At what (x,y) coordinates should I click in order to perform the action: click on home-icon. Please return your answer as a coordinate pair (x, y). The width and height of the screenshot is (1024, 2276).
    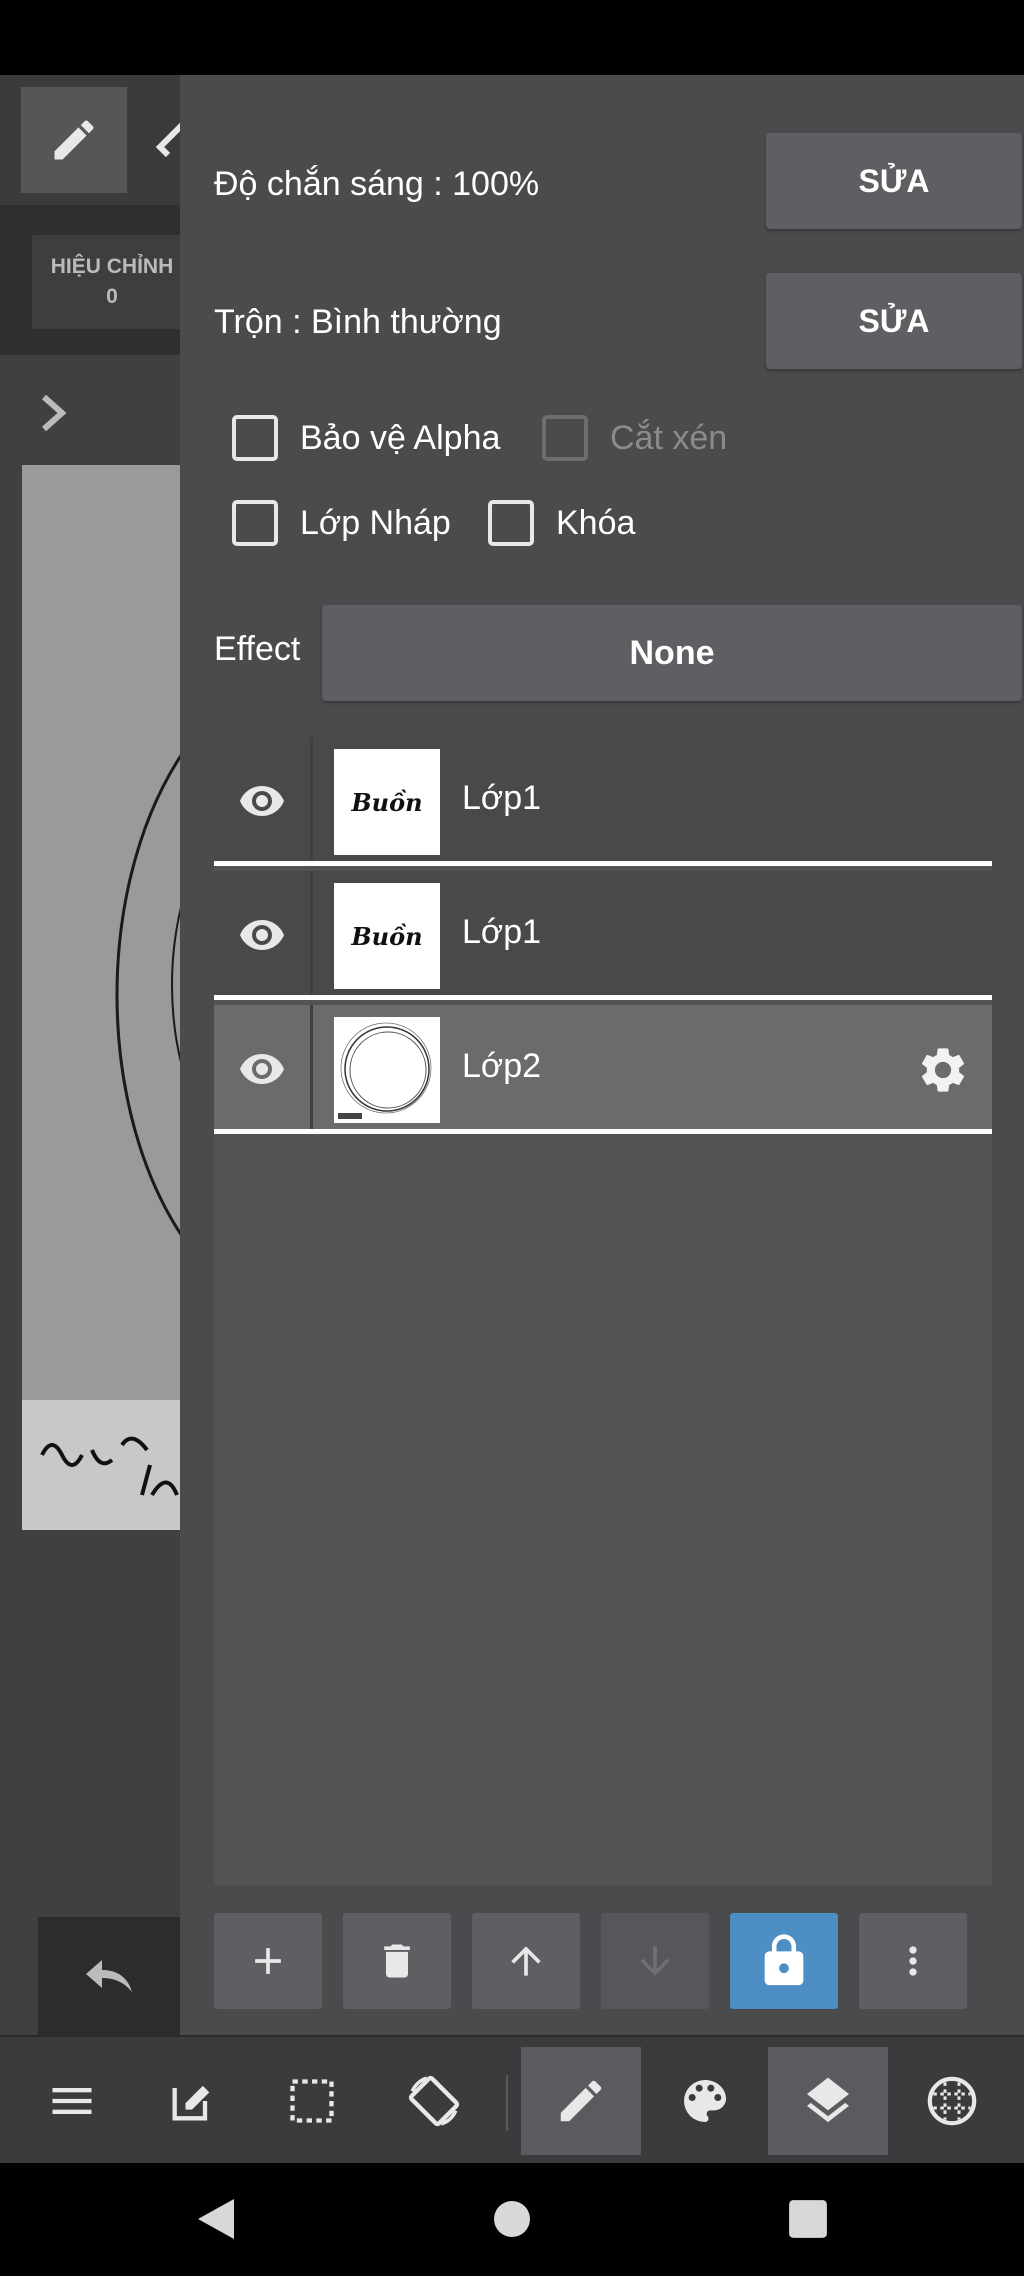
    Looking at the image, I should click on (512, 2219).